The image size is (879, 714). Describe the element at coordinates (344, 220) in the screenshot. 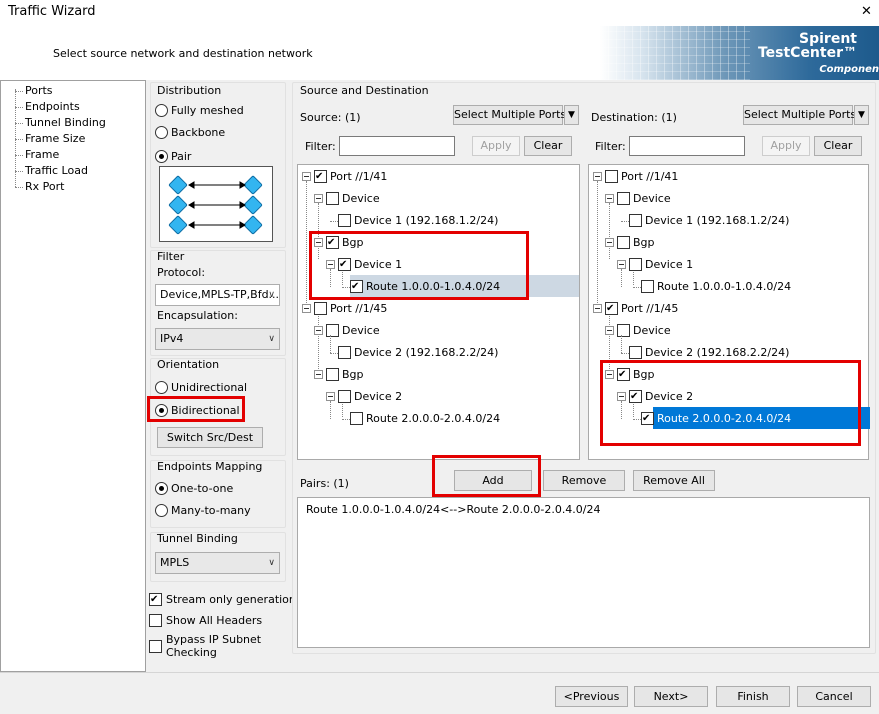

I see `source-device-1-checkbox` at that location.